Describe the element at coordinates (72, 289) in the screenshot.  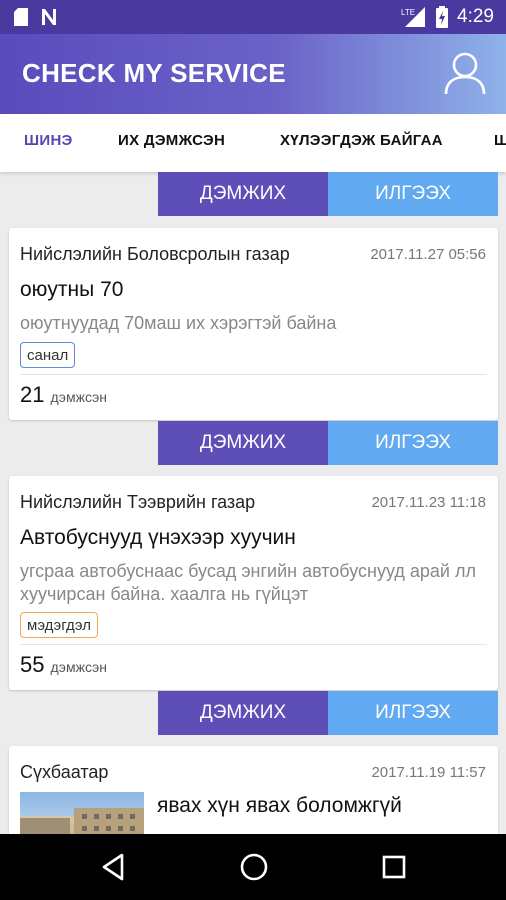
I see `post-title: оюутны 70` at that location.